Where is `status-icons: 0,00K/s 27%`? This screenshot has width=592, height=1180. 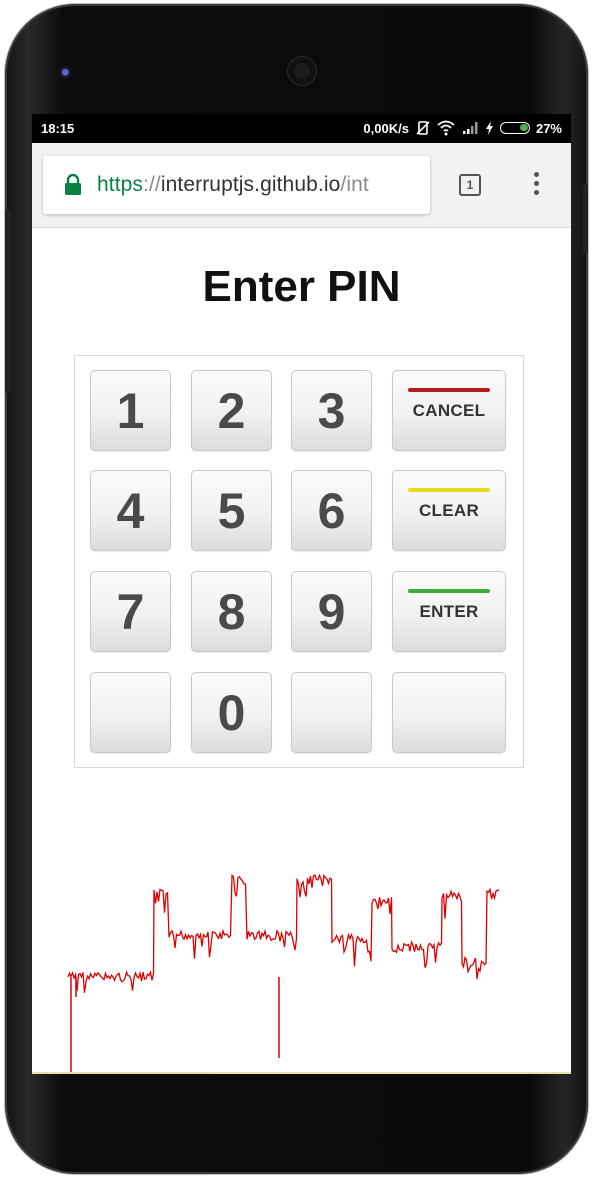 status-icons: 0,00K/s 27% is located at coordinates (462, 128).